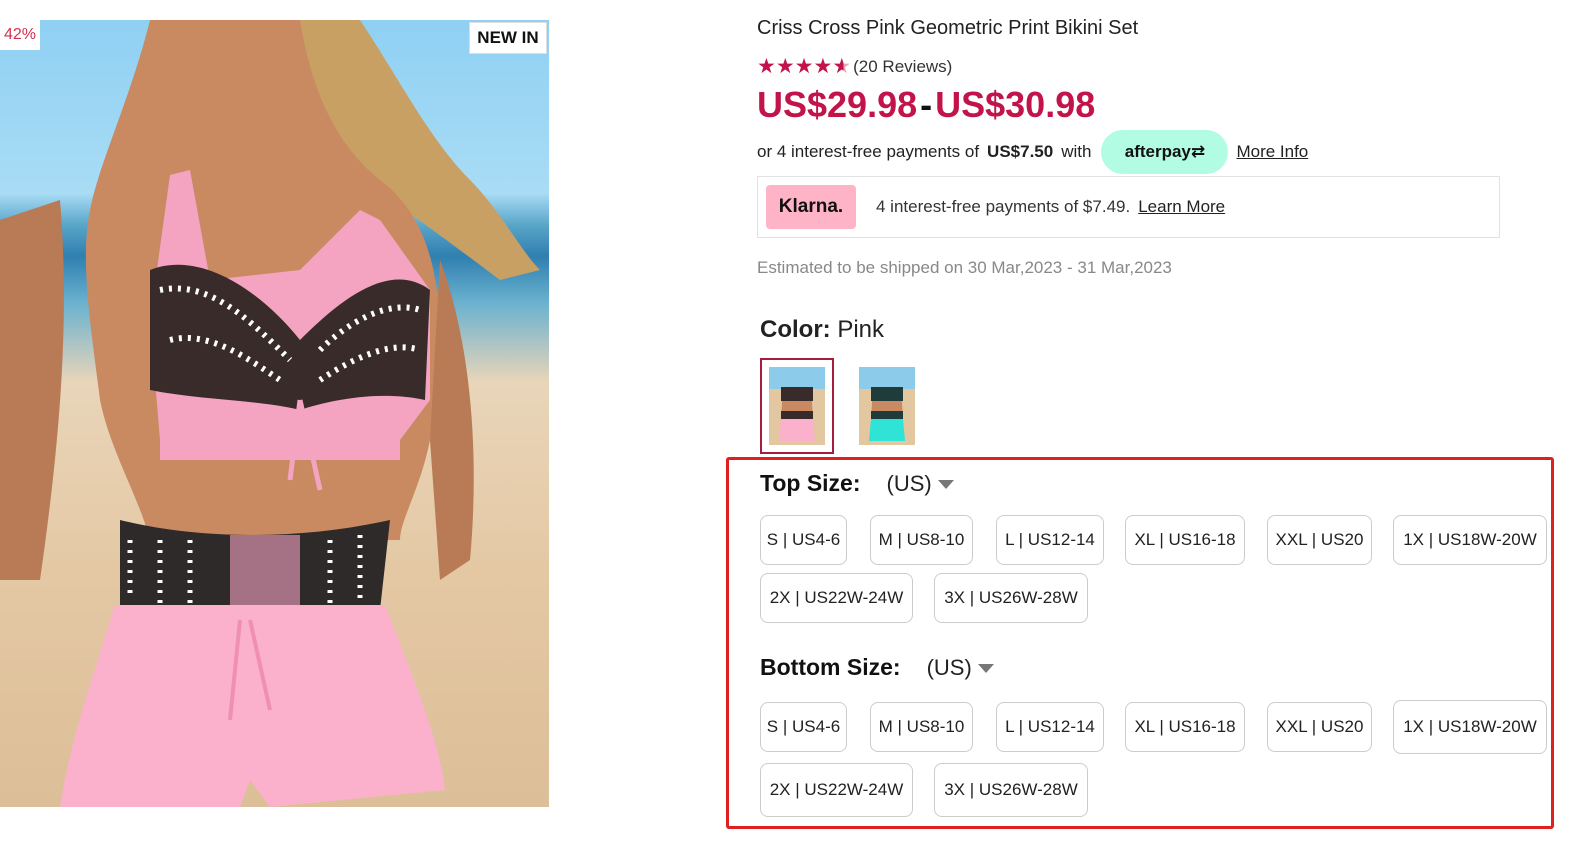 This screenshot has height=844, width=1584. Describe the element at coordinates (1015, 104) in the screenshot. I see `price-high: US$30.98` at that location.